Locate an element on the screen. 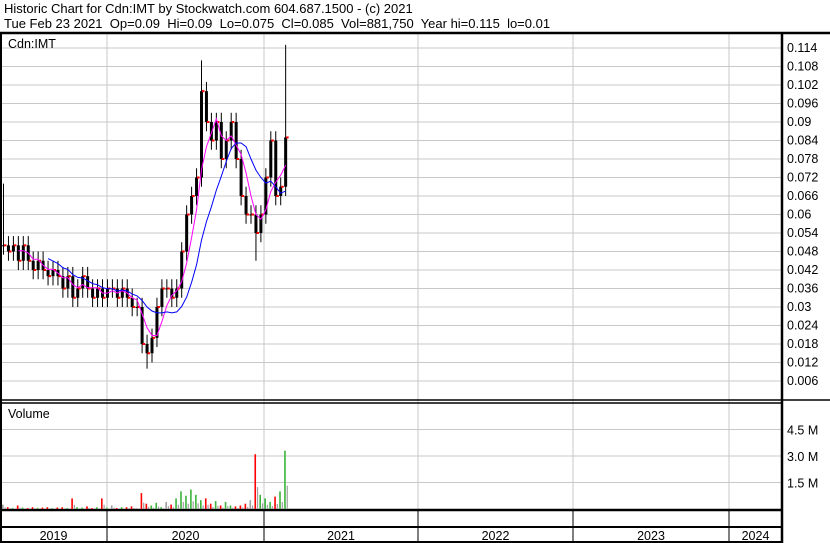 The height and width of the screenshot is (543, 830). moving-average-line is located at coordinates (152, 226).